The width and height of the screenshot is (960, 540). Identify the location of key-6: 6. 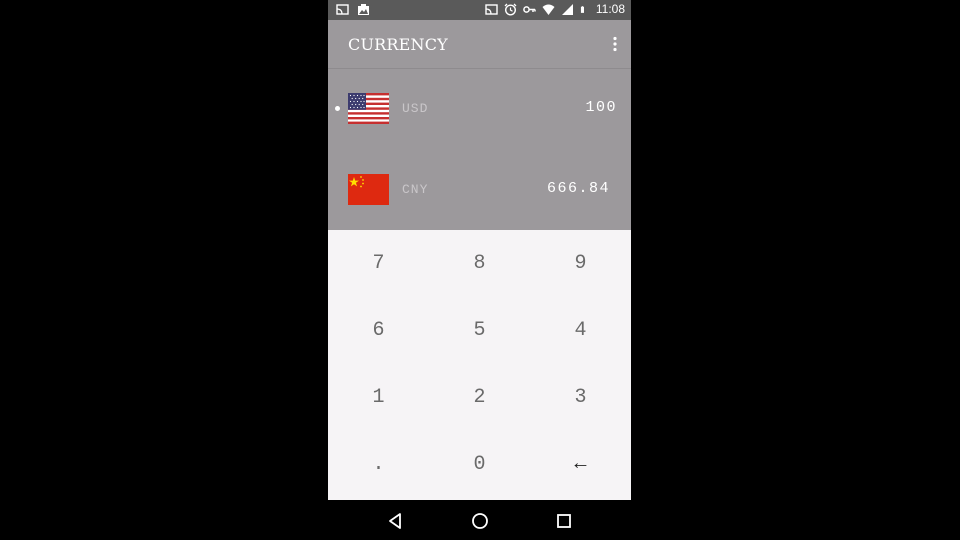
(378, 330).